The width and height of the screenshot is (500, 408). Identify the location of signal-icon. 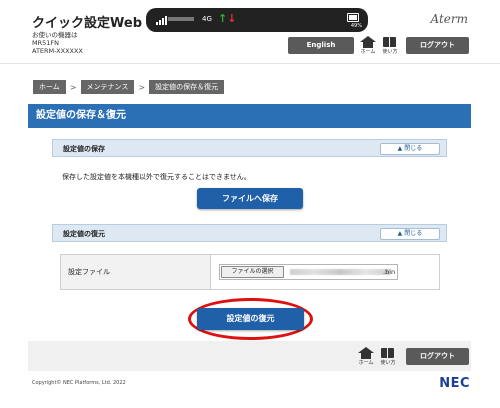
(162, 20).